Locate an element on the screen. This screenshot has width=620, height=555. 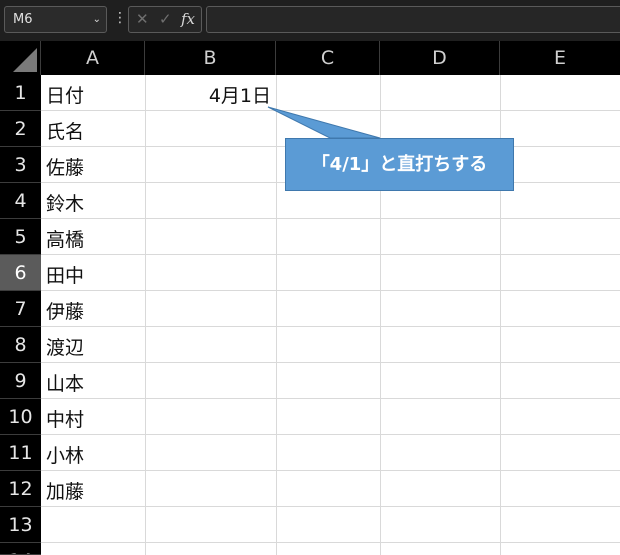
callout-pointer is located at coordinates (324, 122).